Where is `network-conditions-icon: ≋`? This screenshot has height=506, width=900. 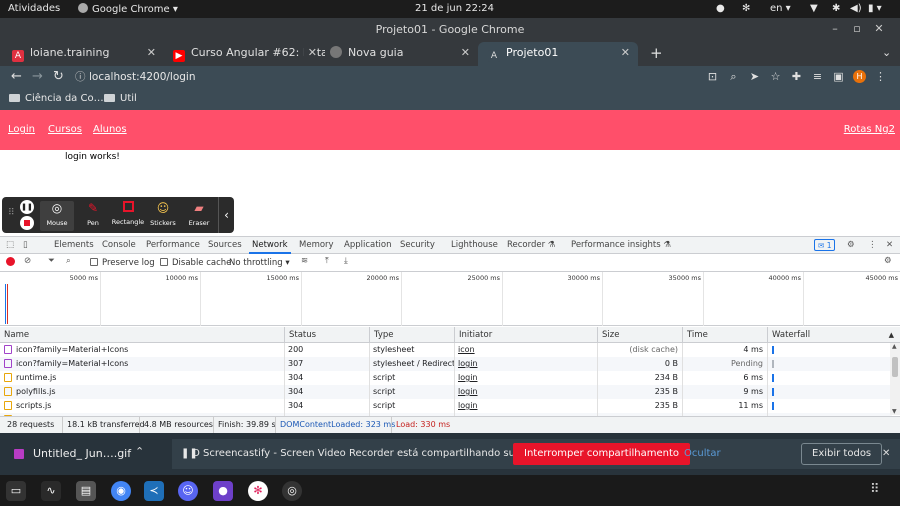
network-conditions-icon: ≋ is located at coordinates (304, 261).